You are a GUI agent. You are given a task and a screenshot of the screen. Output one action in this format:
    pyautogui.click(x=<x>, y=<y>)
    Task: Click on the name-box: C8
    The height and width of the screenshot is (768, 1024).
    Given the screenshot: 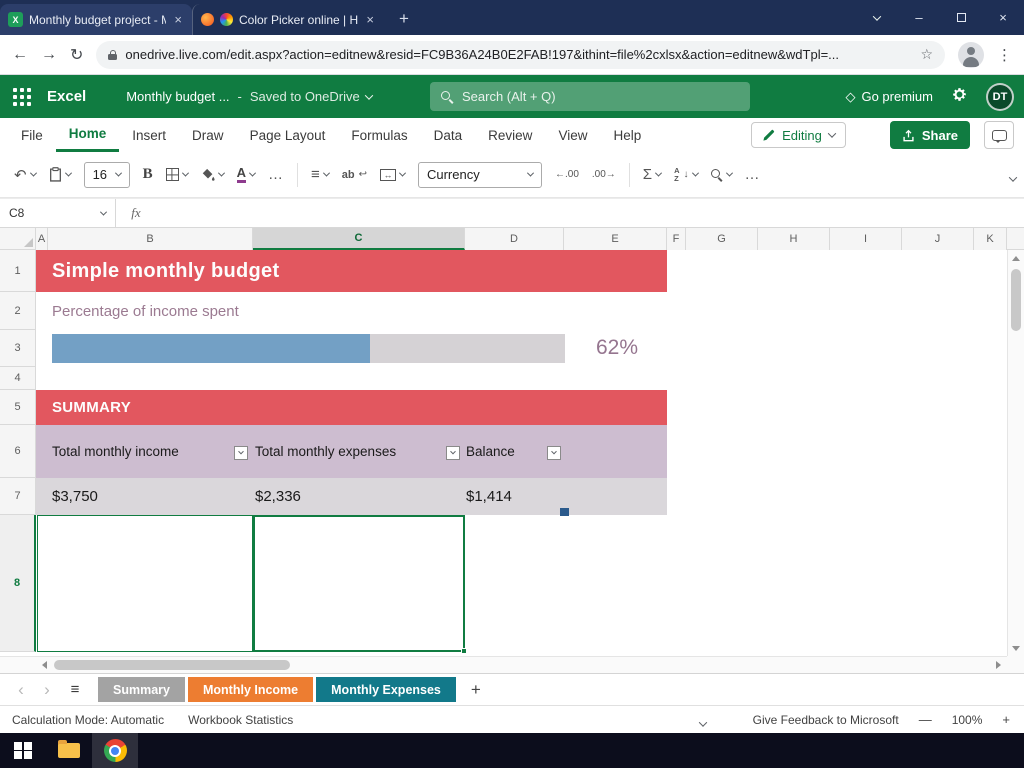 What is the action you would take?
    pyautogui.click(x=58, y=213)
    